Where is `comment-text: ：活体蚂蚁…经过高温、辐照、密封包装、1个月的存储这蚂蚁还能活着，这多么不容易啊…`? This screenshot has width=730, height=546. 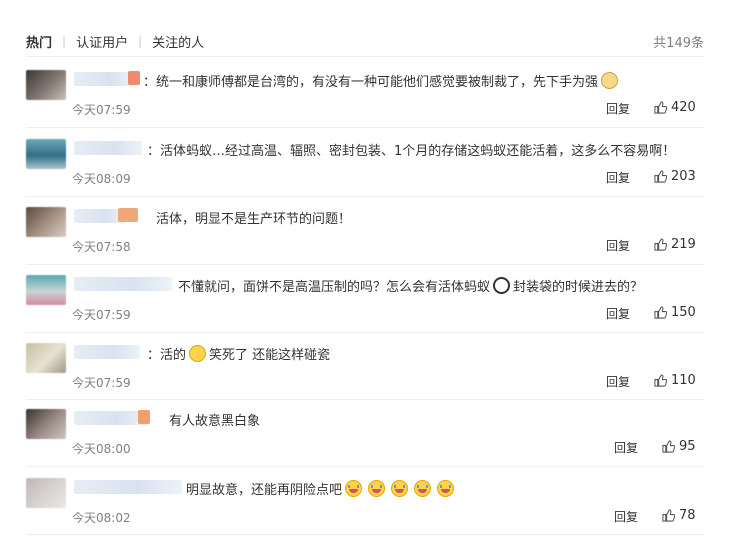
comment-text: ：活体蚂蚁…经过高温、辐照、密封包装、1个月的存储这蚂蚁还能活着，这多么不容易啊… is located at coordinates (411, 151).